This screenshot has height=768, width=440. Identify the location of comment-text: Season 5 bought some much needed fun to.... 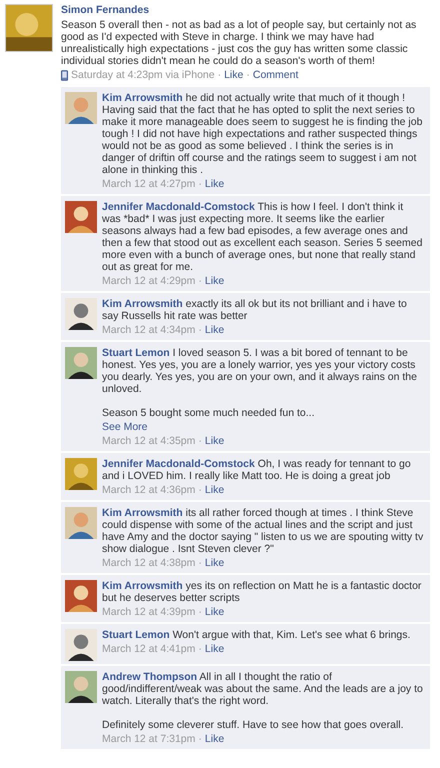
(209, 413).